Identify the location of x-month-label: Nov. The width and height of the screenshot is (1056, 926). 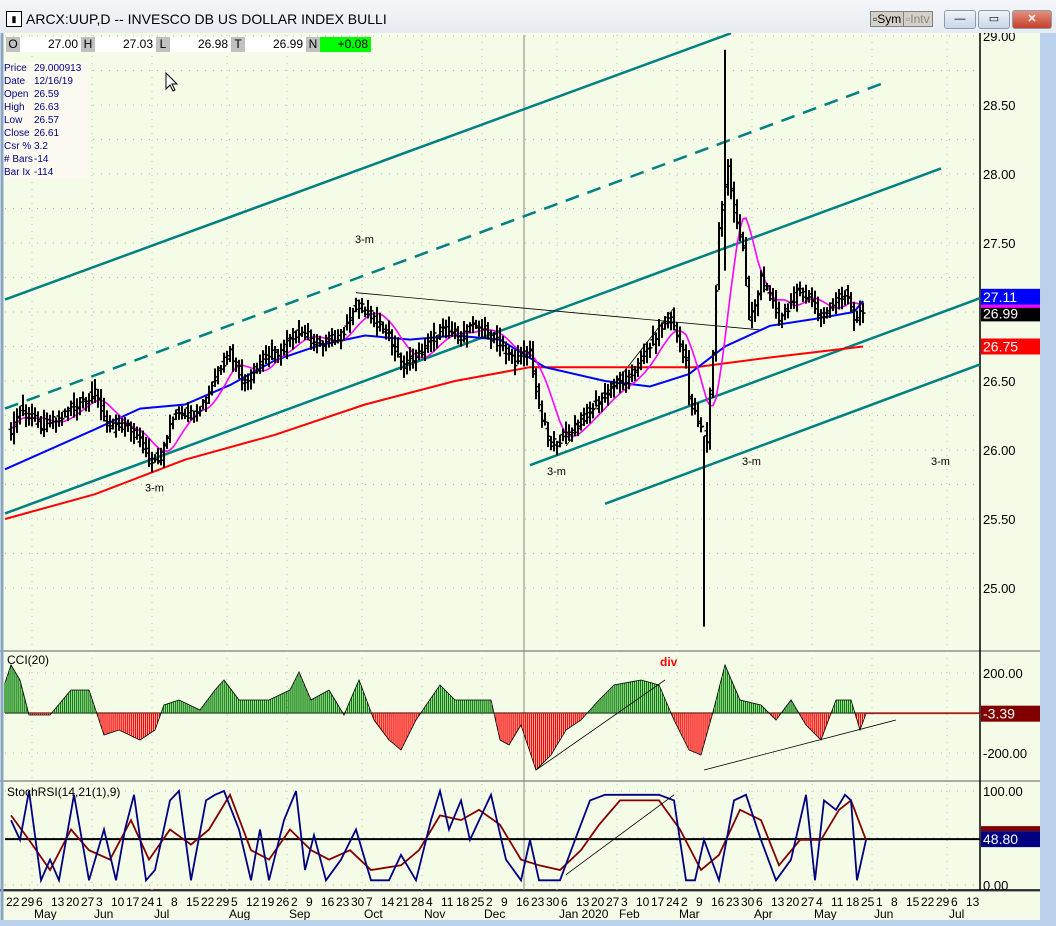
(434, 913).